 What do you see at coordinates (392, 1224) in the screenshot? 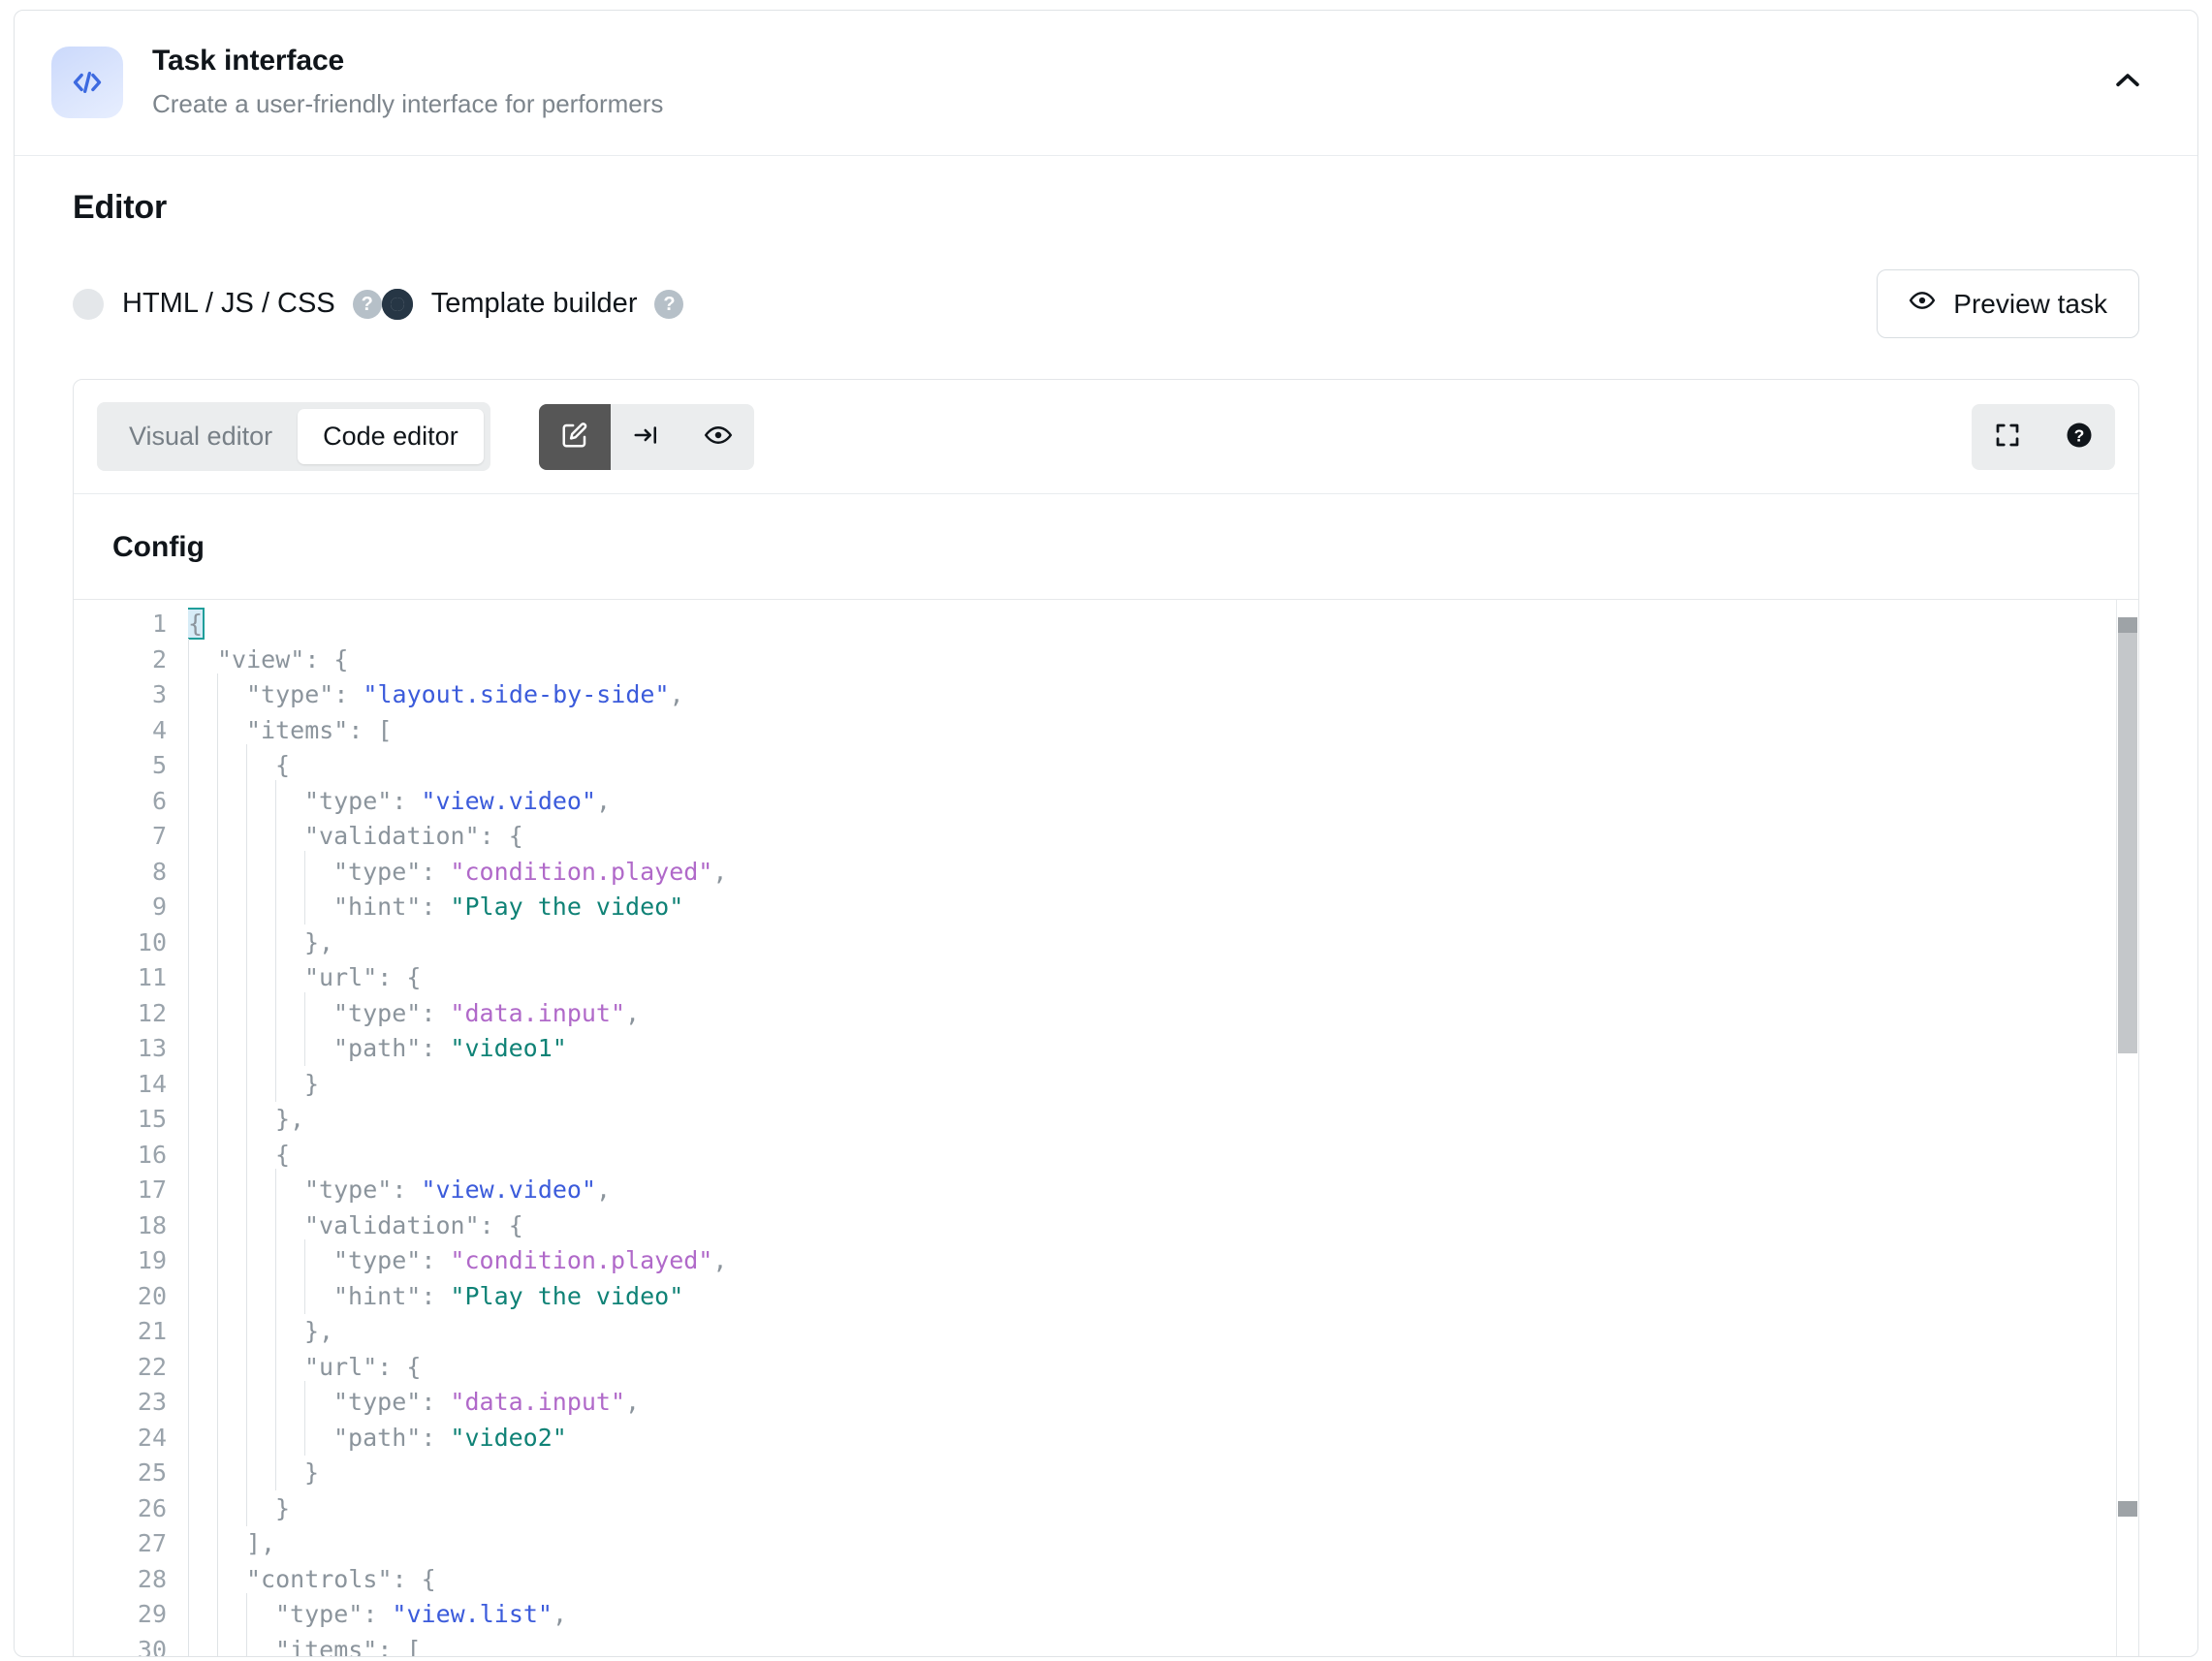
I see `code-token: "validation"` at bounding box center [392, 1224].